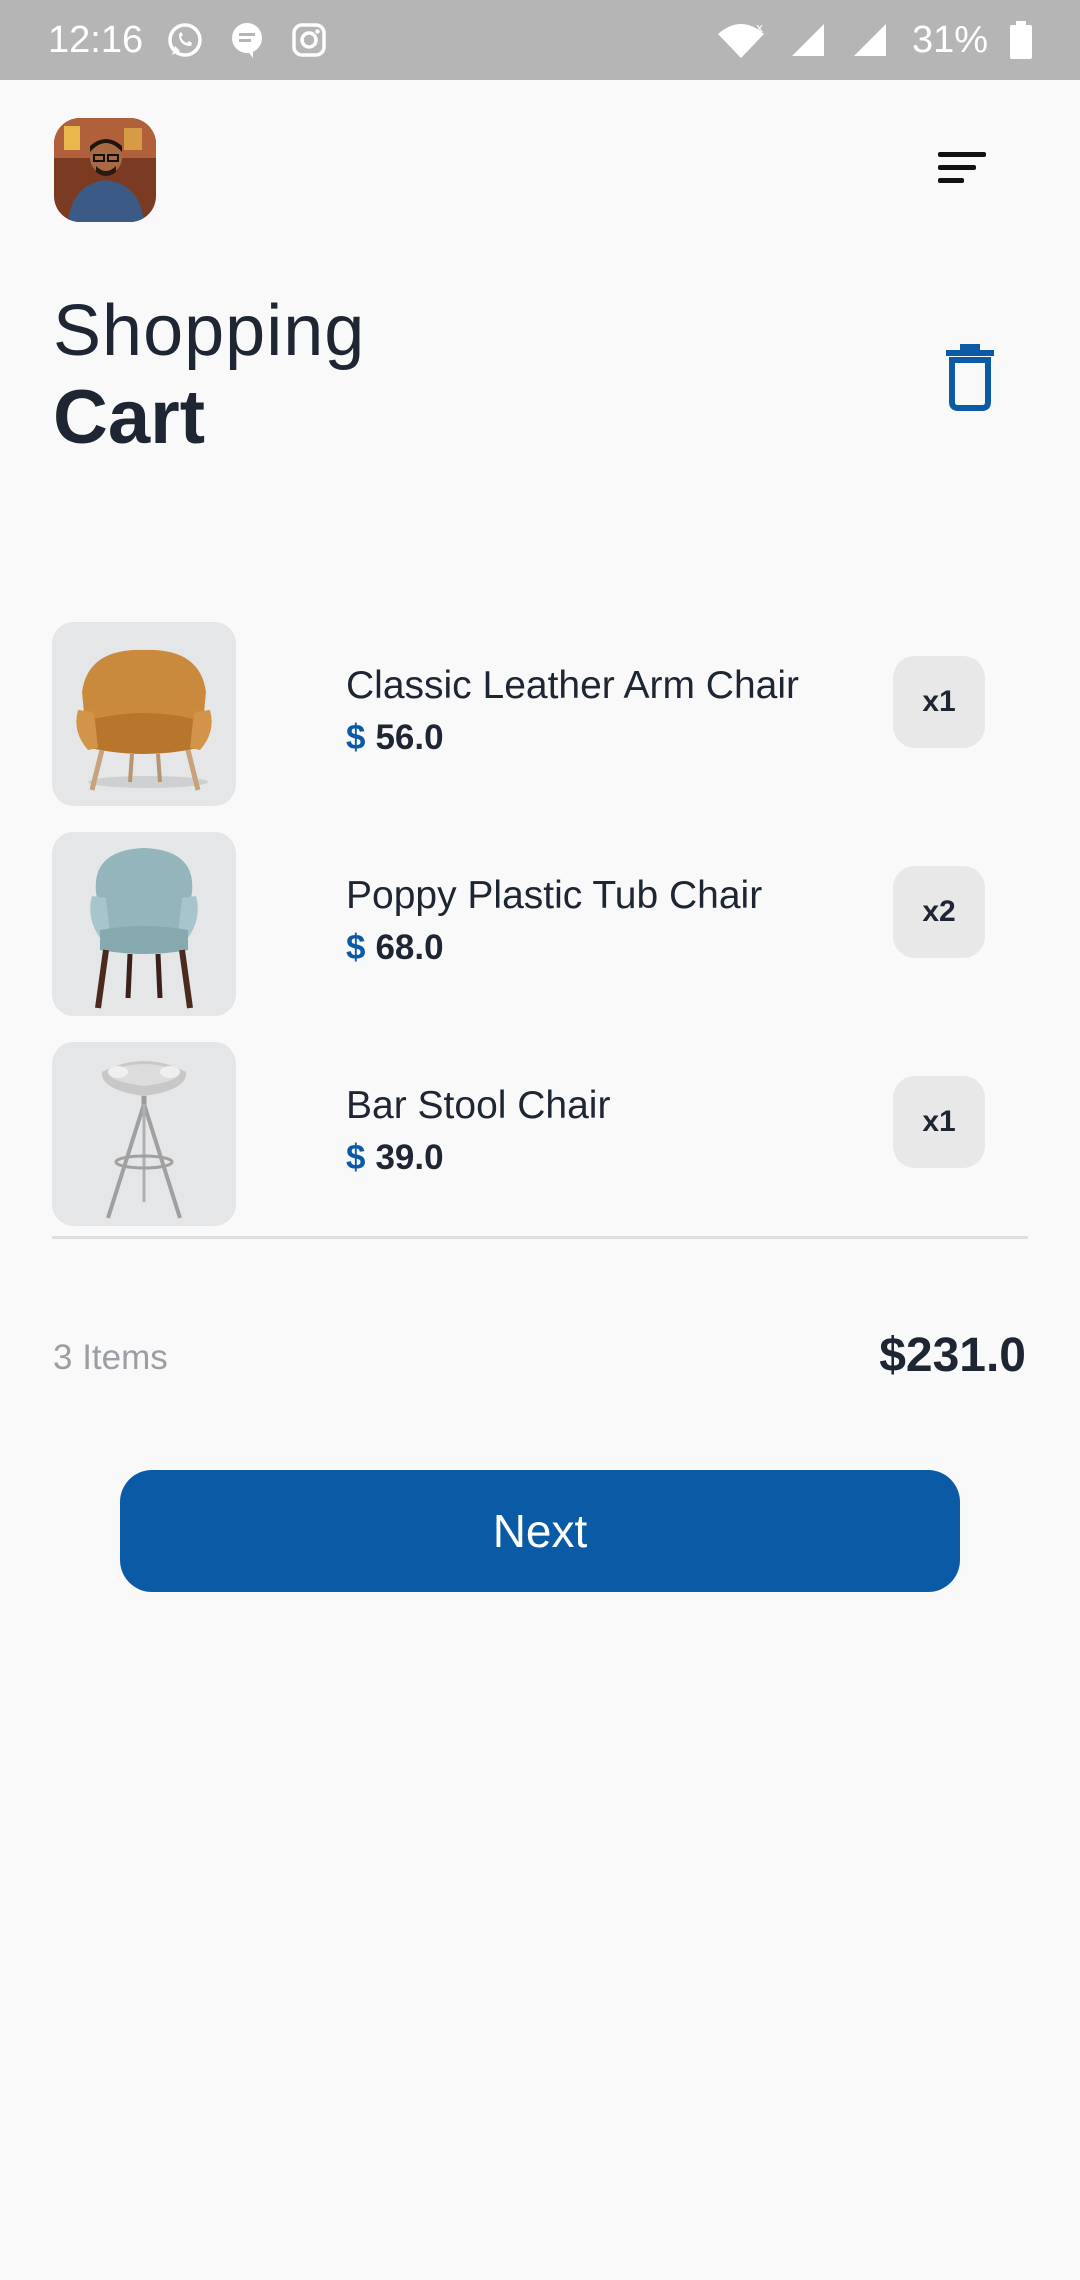  Describe the element at coordinates (185, 40) in the screenshot. I see `whatsapp-icon` at that location.